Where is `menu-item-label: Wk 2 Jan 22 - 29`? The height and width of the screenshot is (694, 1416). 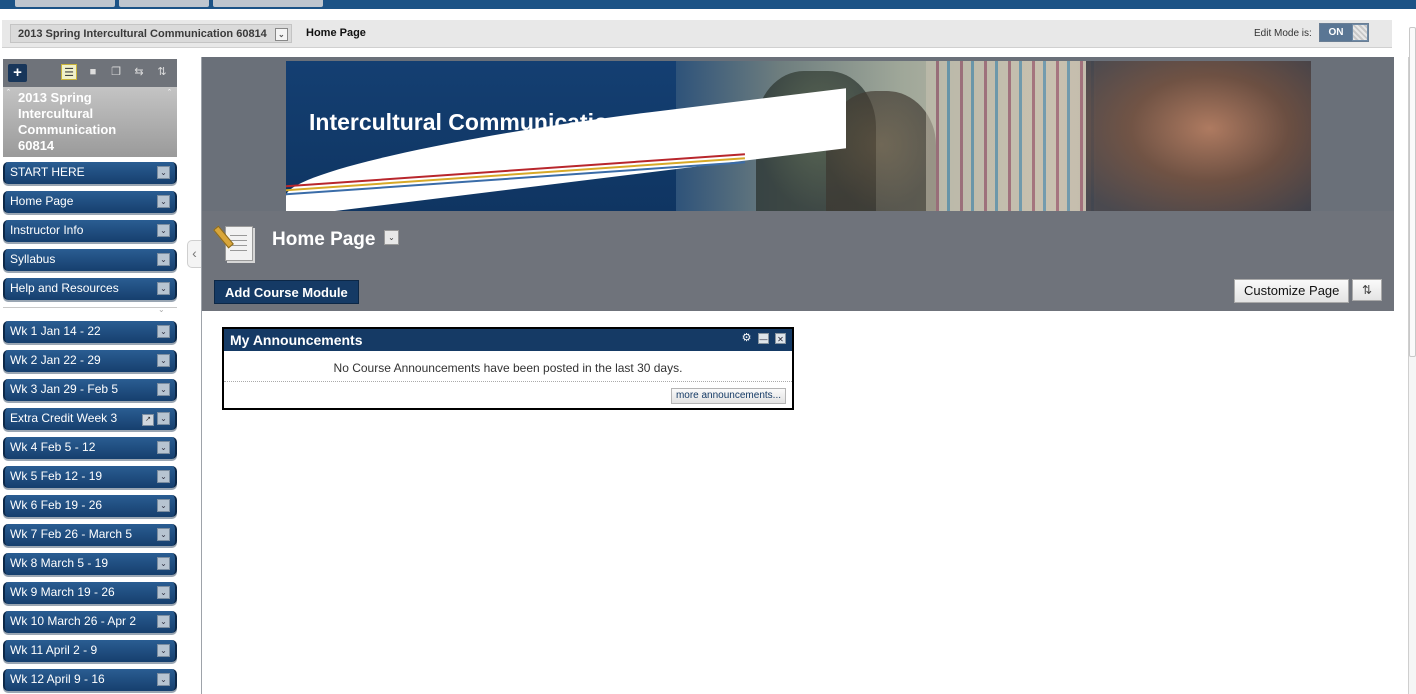 menu-item-label: Wk 2 Jan 22 - 29 is located at coordinates (55, 360).